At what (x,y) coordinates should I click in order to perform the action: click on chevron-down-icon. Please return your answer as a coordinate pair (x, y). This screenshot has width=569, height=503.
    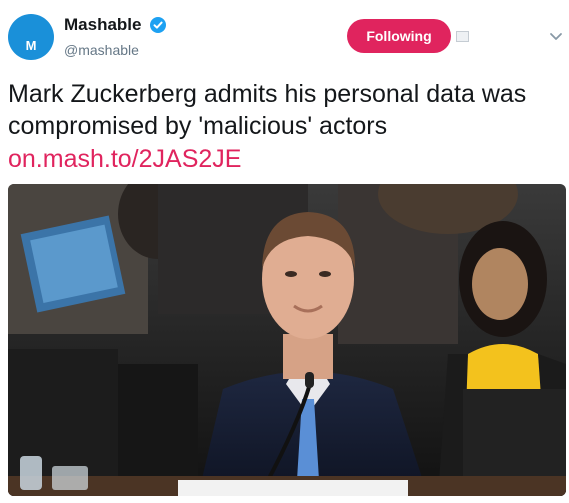
    Looking at the image, I should click on (556, 37).